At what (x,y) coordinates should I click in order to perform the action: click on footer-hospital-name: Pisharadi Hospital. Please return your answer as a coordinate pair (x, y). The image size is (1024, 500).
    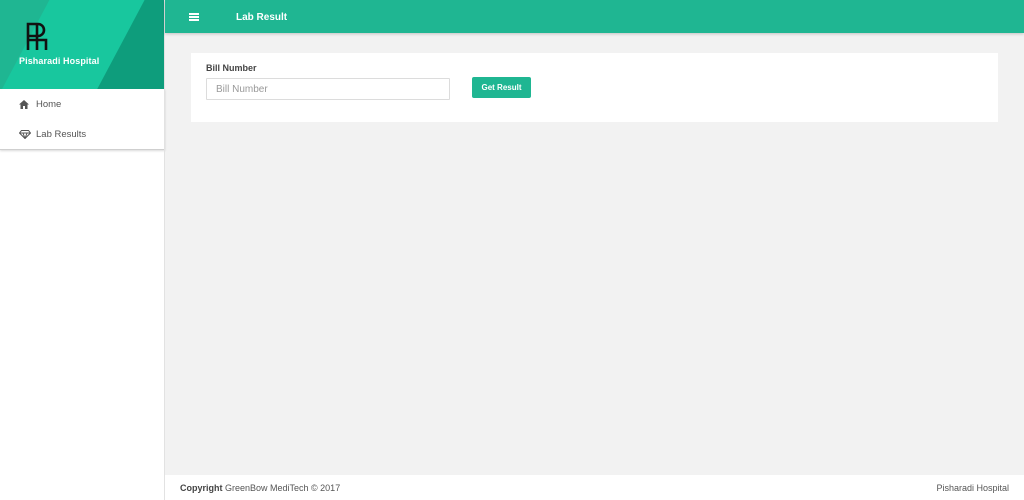
    Looking at the image, I should click on (972, 488).